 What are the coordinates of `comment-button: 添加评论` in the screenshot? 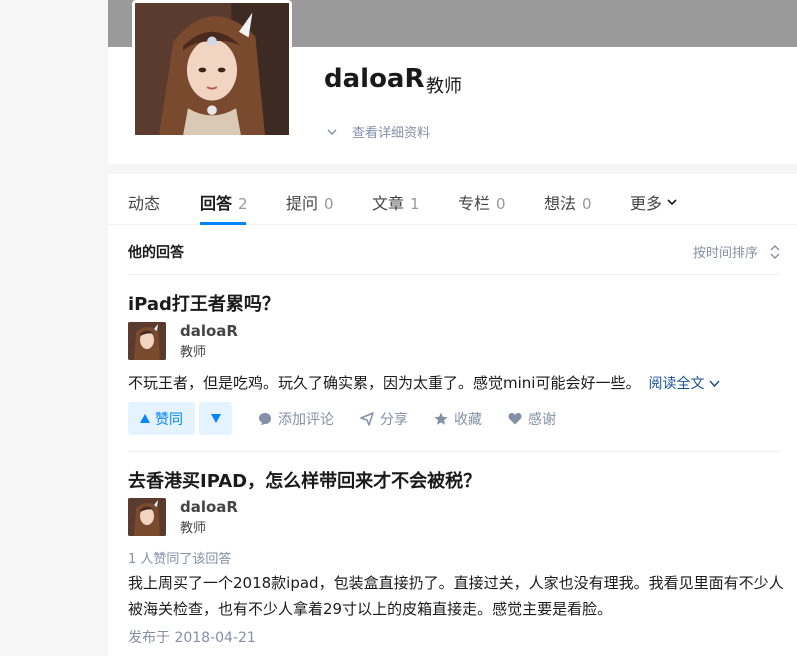 It's located at (296, 419).